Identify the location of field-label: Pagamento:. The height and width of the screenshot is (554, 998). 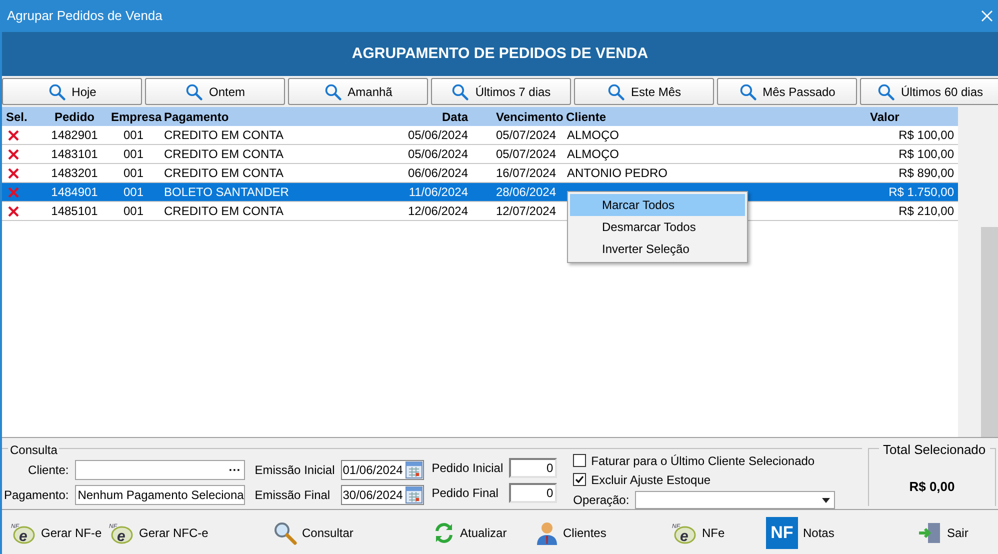
(36, 495).